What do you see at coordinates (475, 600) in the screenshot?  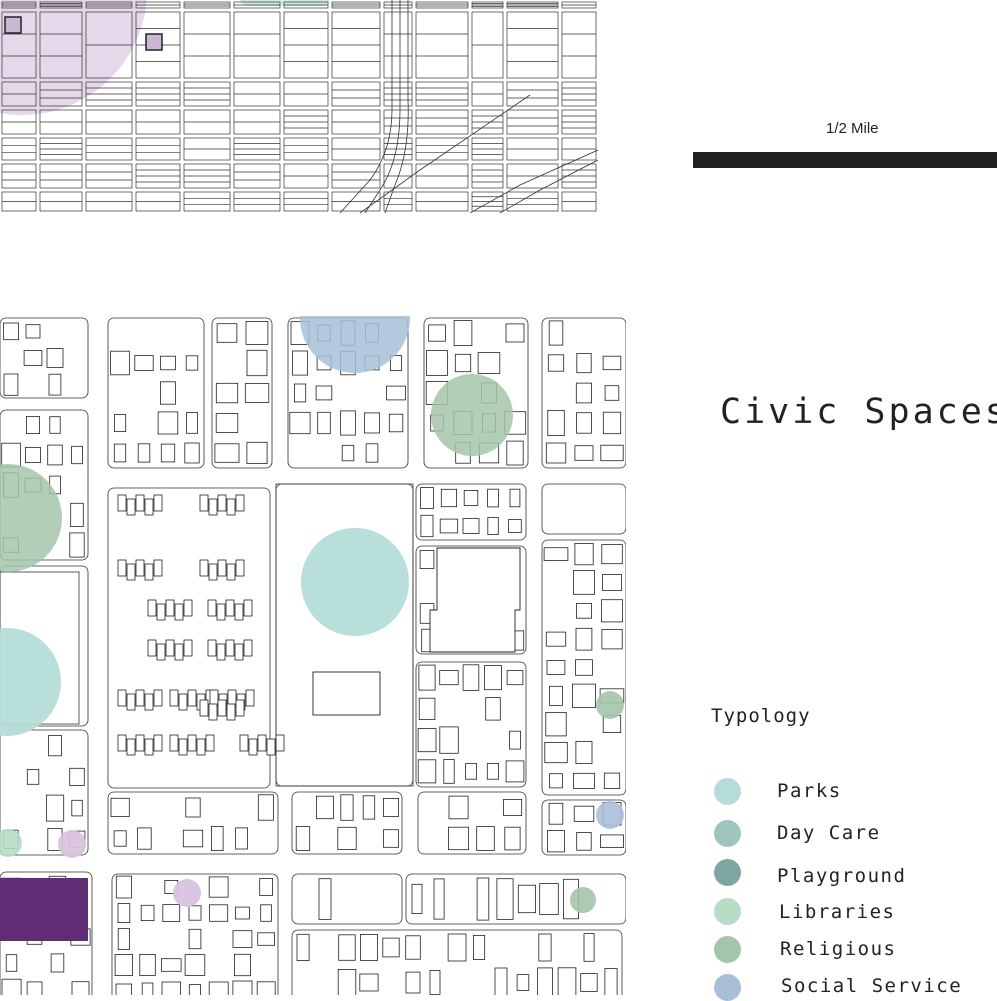 I see `school-building` at bounding box center [475, 600].